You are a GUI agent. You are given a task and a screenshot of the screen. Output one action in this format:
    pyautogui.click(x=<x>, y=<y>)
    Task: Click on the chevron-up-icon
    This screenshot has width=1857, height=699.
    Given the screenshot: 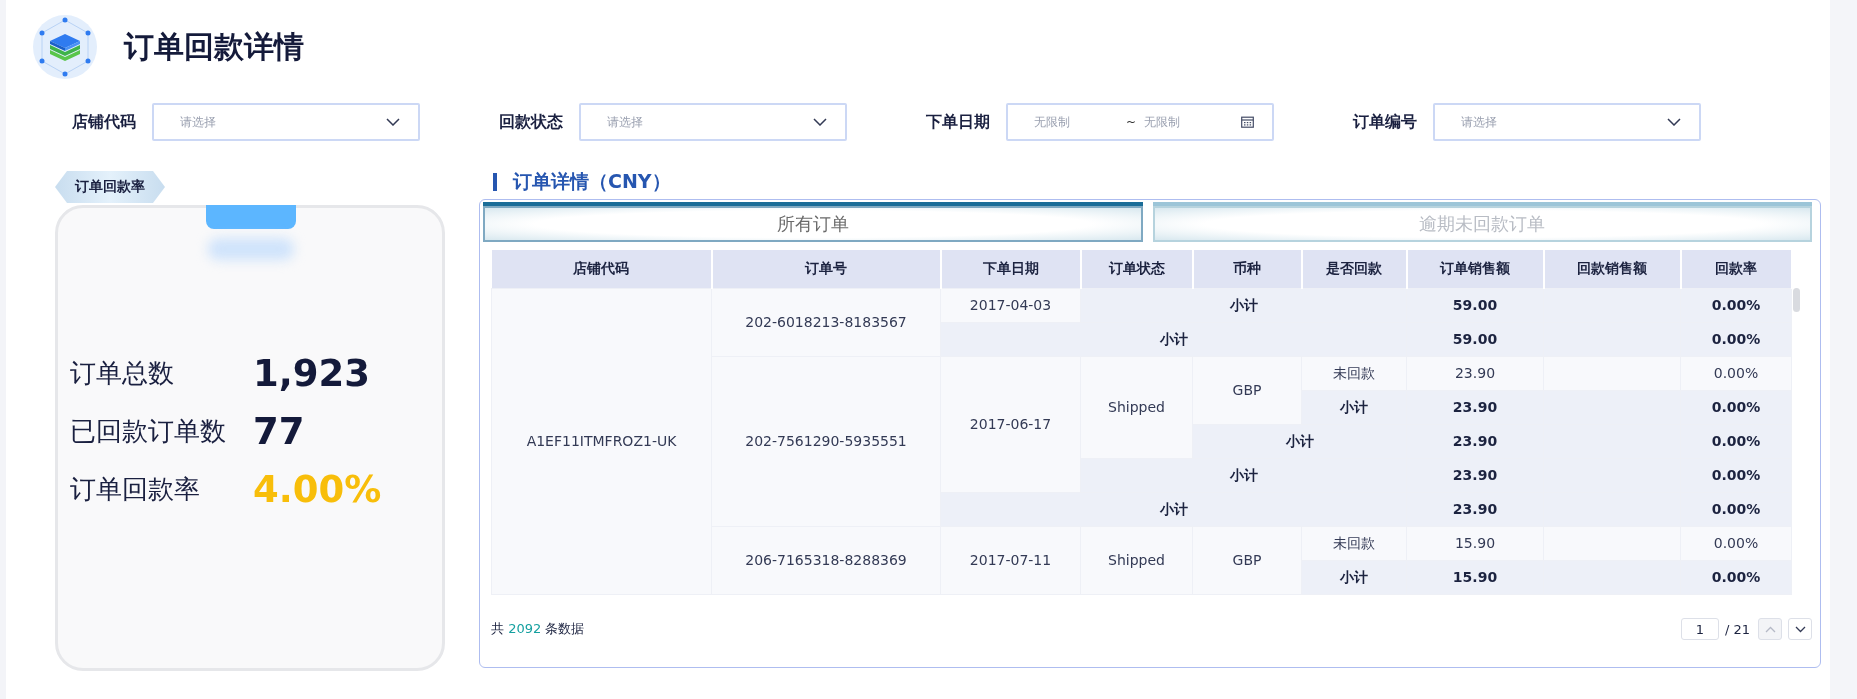 What is the action you would take?
    pyautogui.click(x=1770, y=629)
    